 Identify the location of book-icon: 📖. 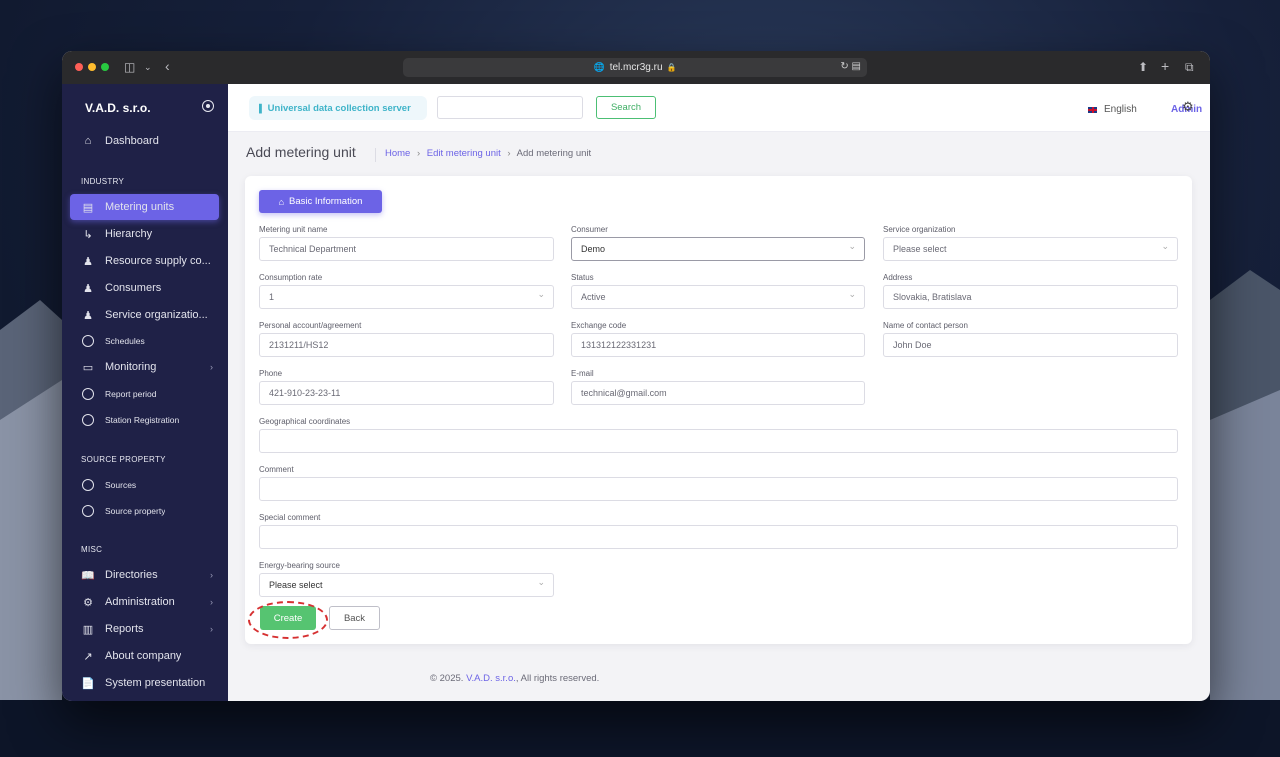
(88, 575).